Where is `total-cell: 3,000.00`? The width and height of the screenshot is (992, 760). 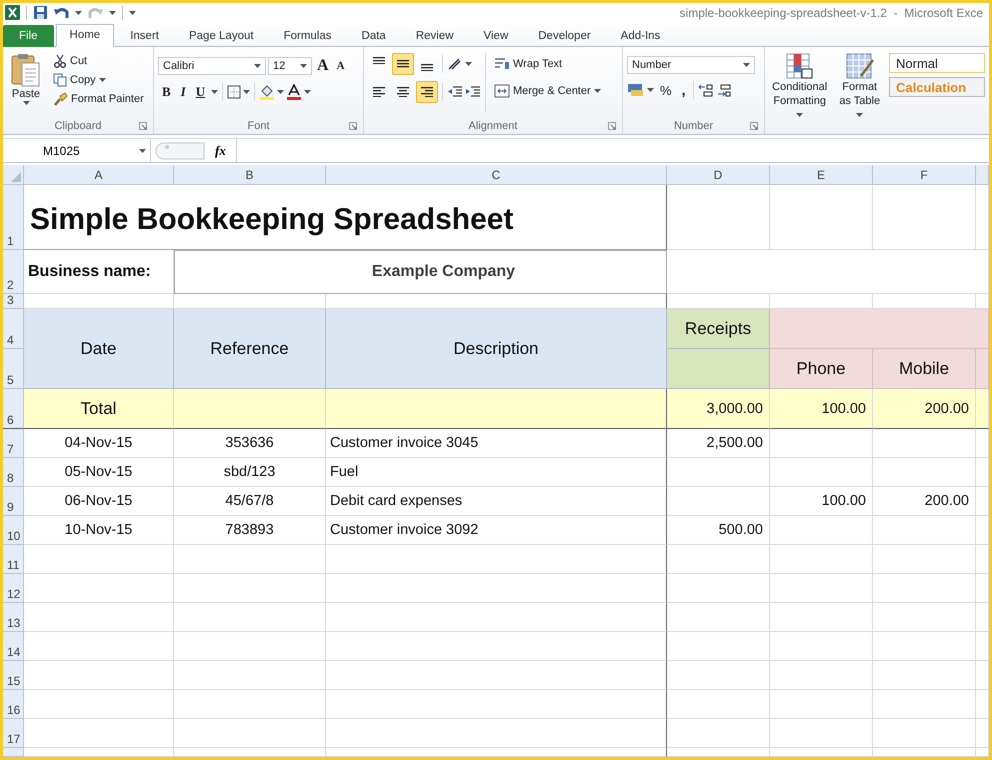 total-cell: 3,000.00 is located at coordinates (718, 409).